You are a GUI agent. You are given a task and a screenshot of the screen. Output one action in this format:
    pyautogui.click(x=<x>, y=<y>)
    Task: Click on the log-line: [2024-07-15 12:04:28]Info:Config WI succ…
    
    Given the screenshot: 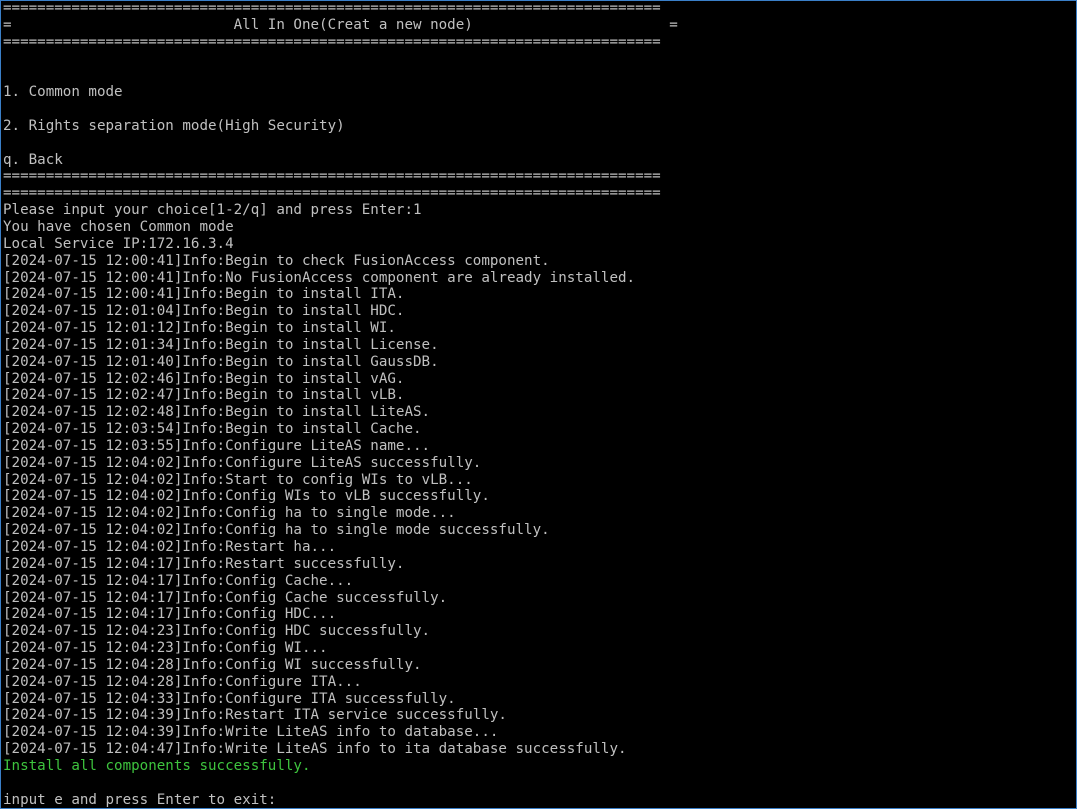 What is the action you would take?
    pyautogui.click(x=212, y=664)
    